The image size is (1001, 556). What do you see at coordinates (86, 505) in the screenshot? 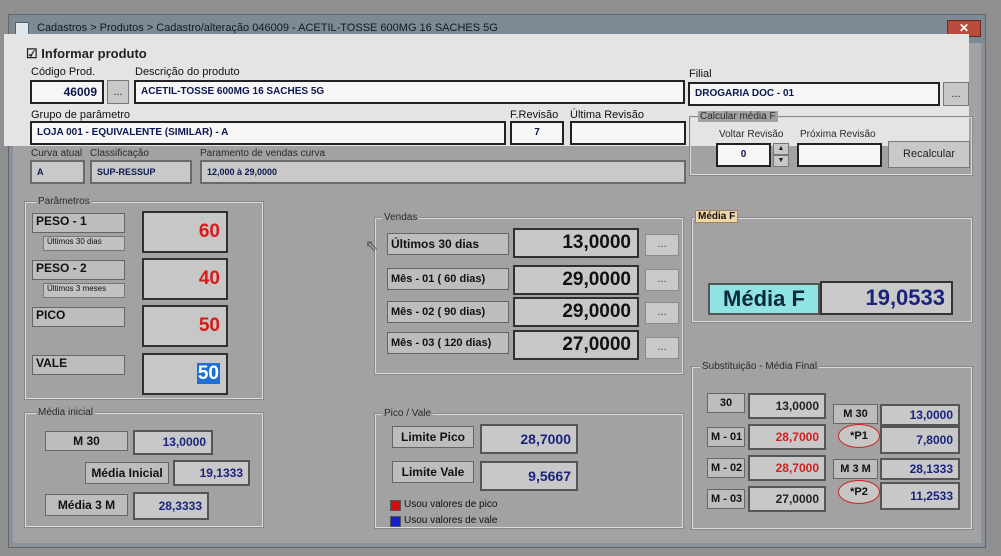
I see `media-3m-label: Média 3 M` at bounding box center [86, 505].